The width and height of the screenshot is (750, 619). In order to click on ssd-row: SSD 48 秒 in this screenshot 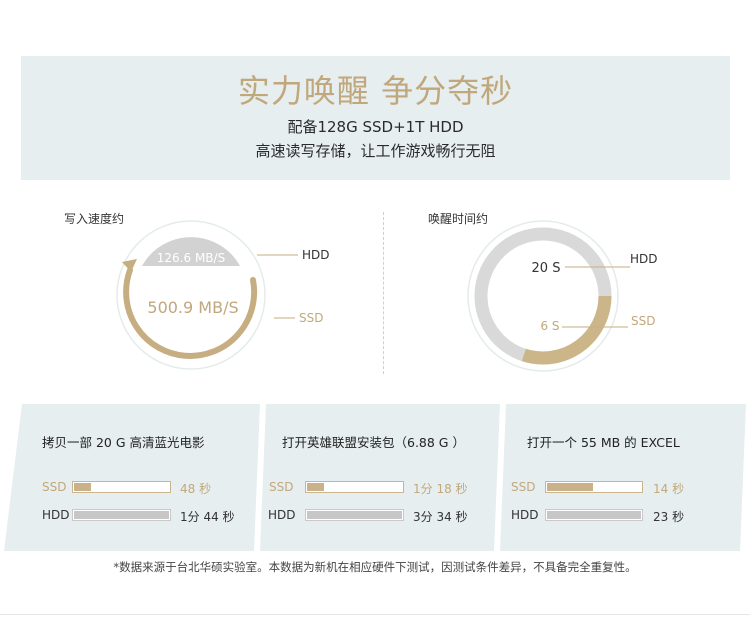, I will do `click(149, 488)`.